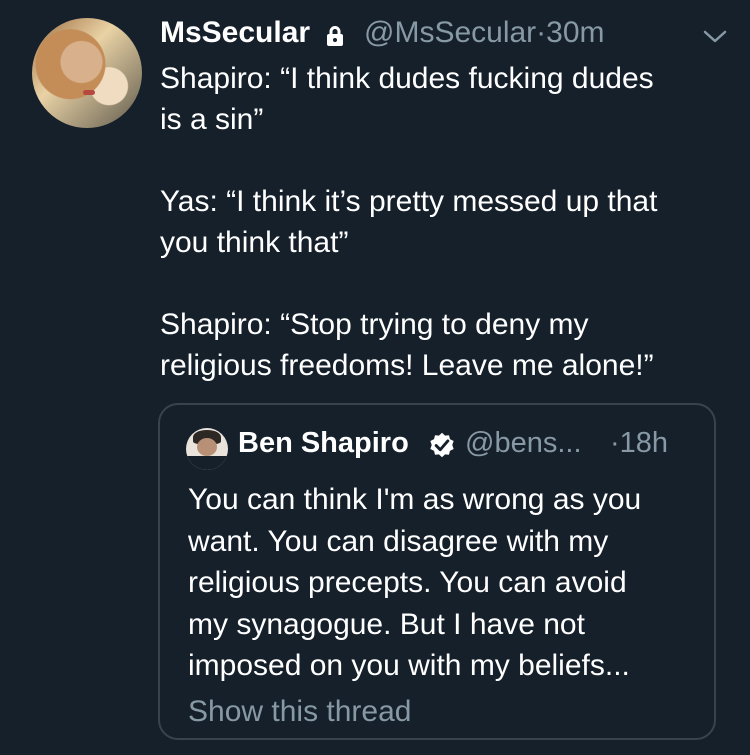  I want to click on tweet-header: MsSecular @MsSecular·30m, so click(445, 36).